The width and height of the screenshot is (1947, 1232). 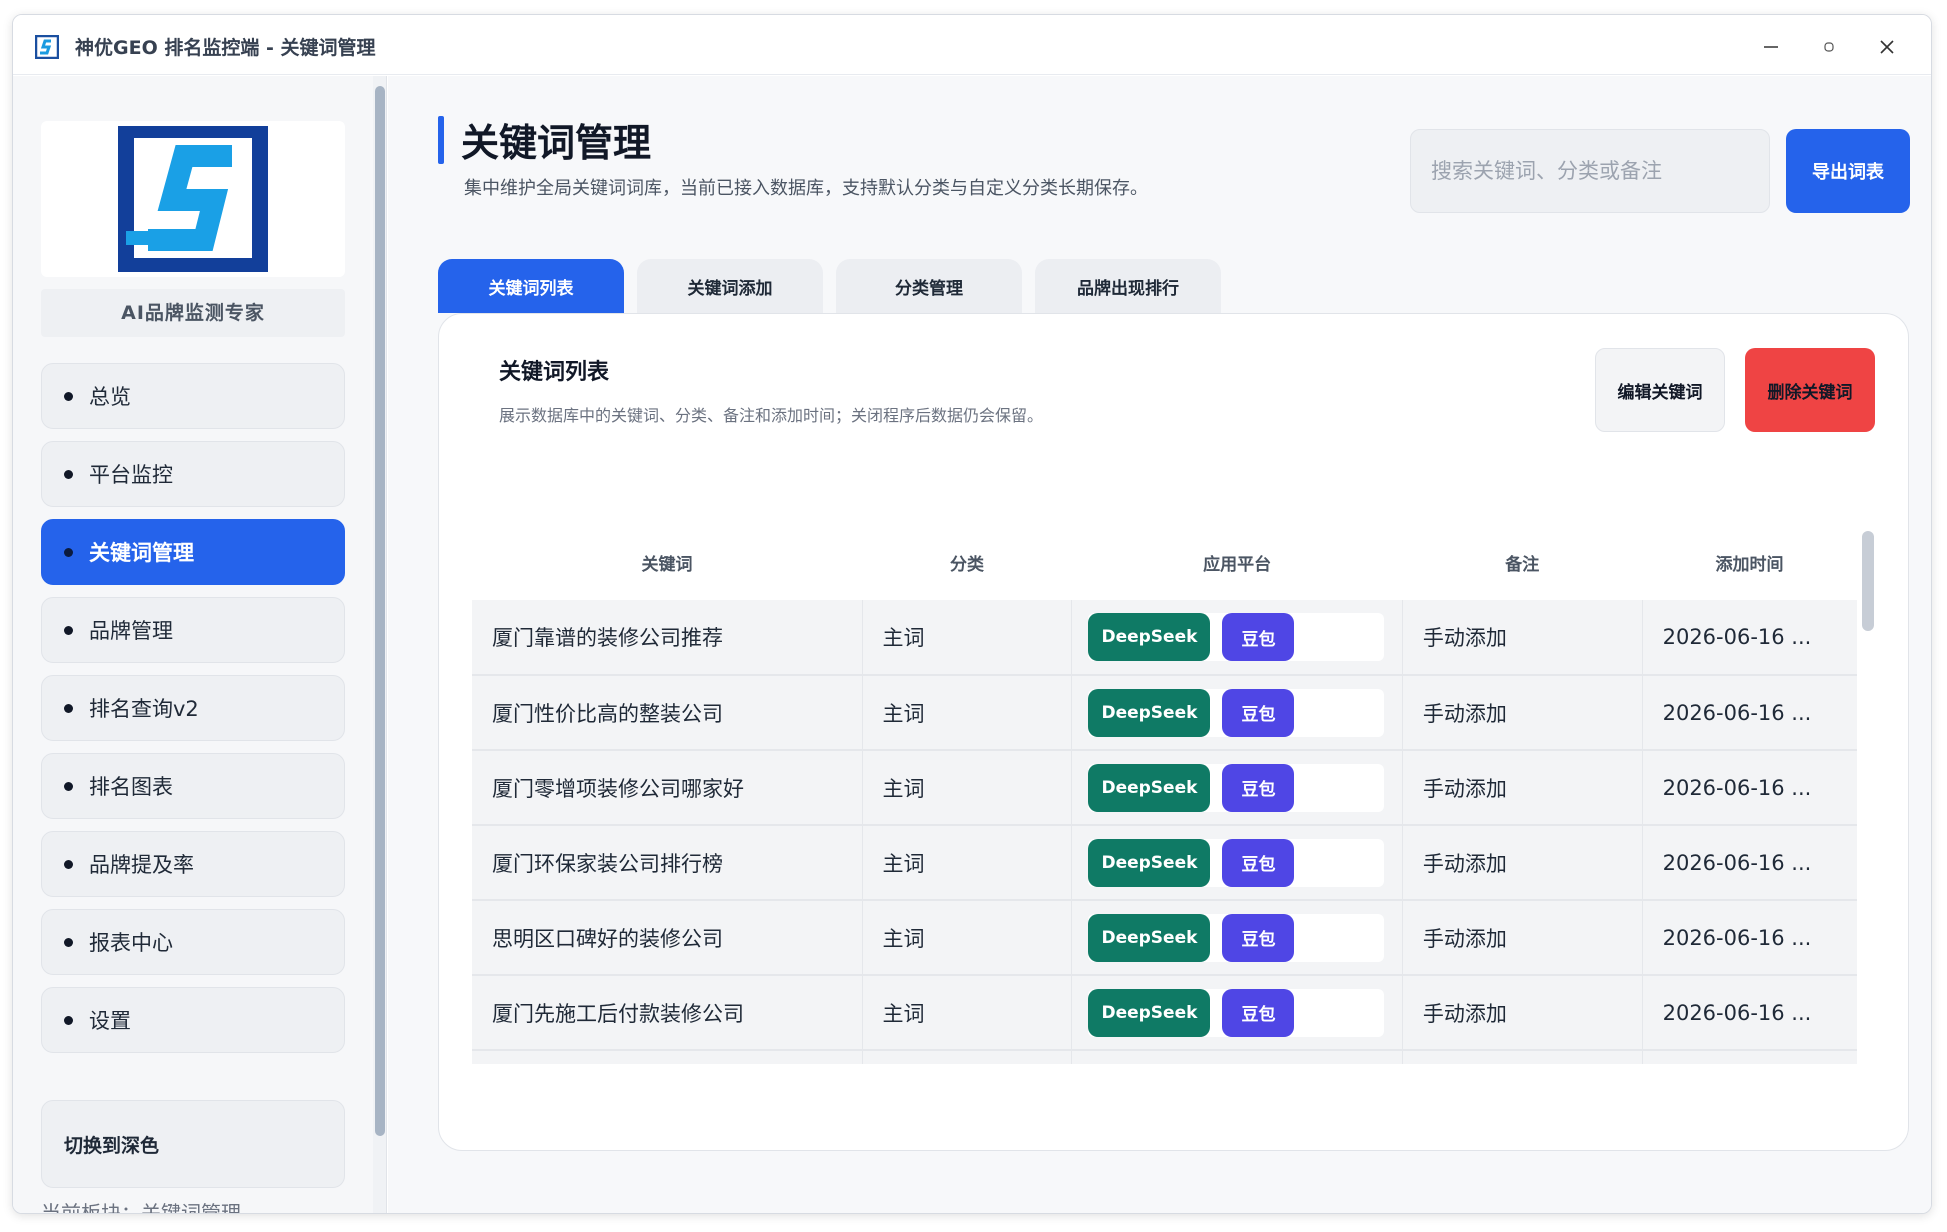 I want to click on sidebar-scrollbar, so click(x=380, y=644).